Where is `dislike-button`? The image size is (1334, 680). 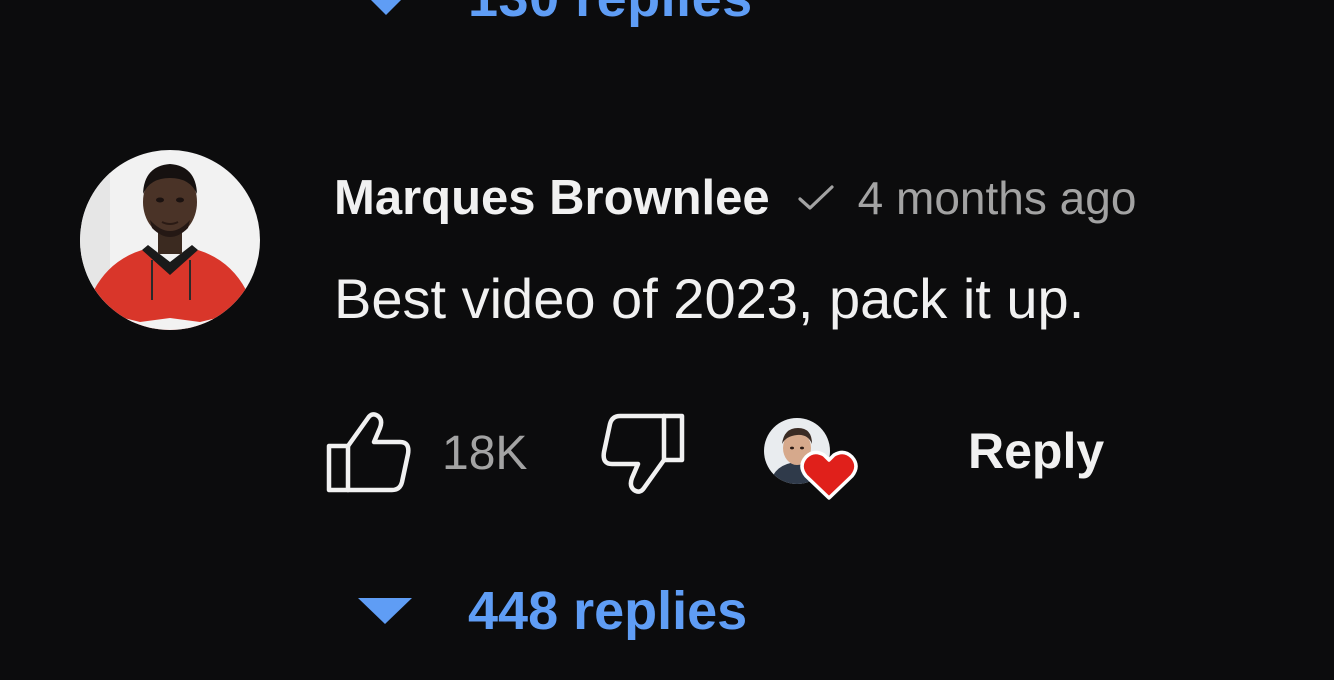
dislike-button is located at coordinates (643, 454).